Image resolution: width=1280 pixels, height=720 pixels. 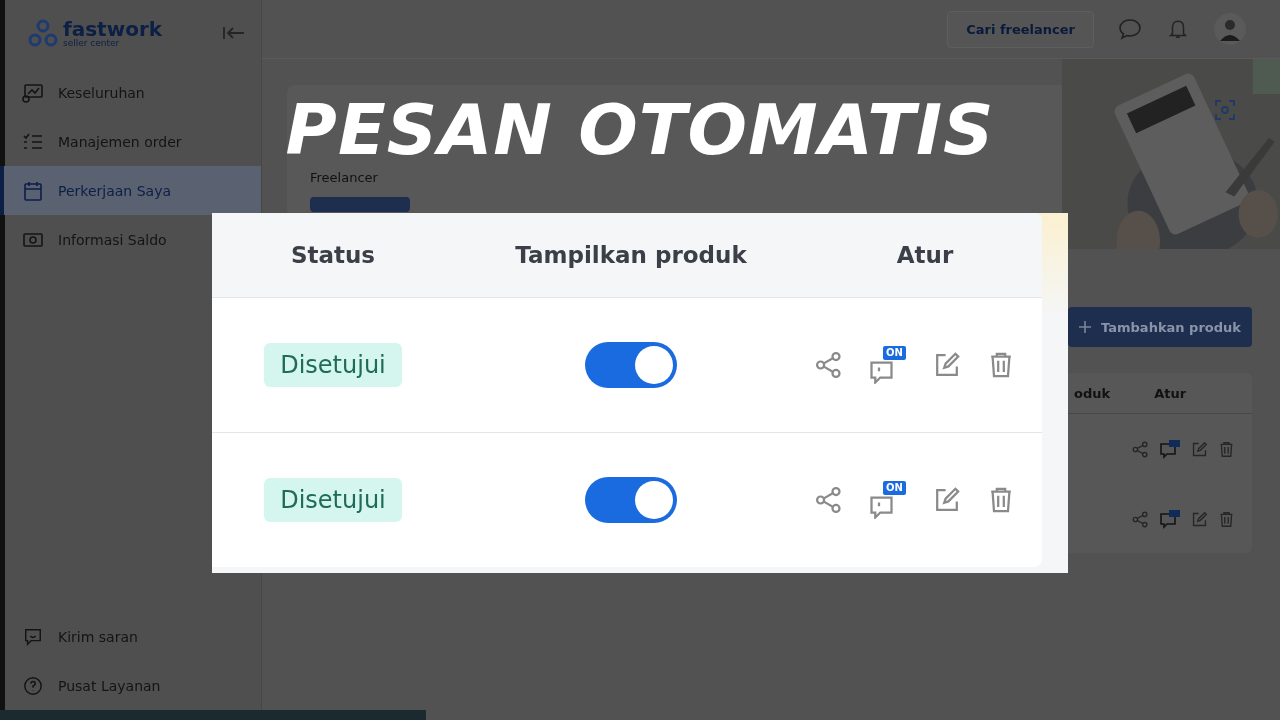 I want to click on checklist-icon, so click(x=33, y=141).